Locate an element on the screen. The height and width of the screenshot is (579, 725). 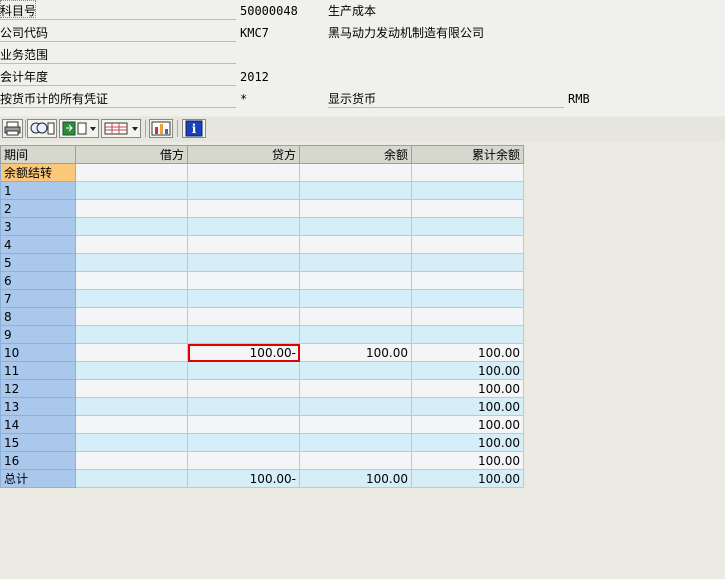
period-cell: 3 is located at coordinates (38, 226).